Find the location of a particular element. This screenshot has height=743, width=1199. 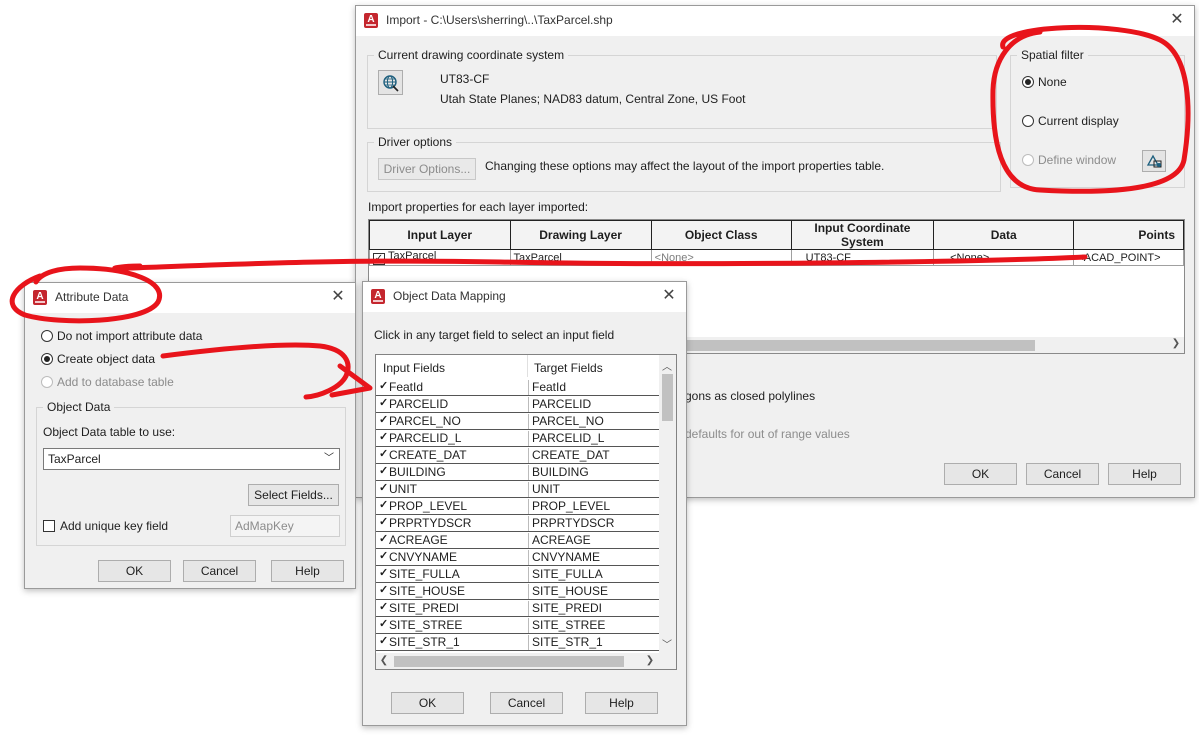

target-field-name: PARCELID_L is located at coordinates (593, 439).